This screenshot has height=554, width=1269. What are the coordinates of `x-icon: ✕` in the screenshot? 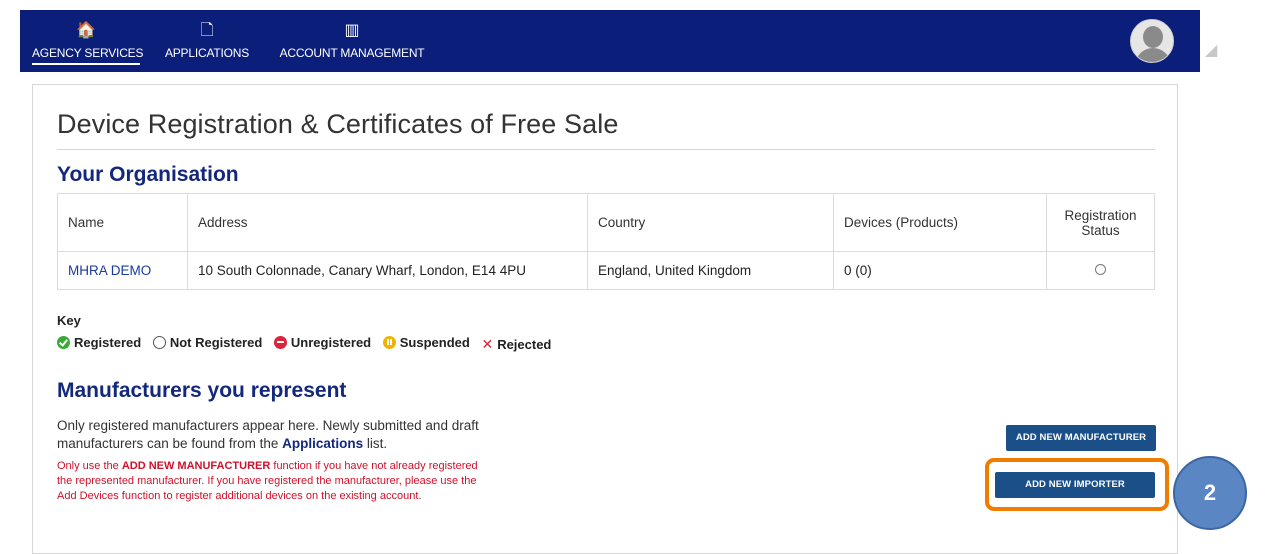 It's located at (487, 344).